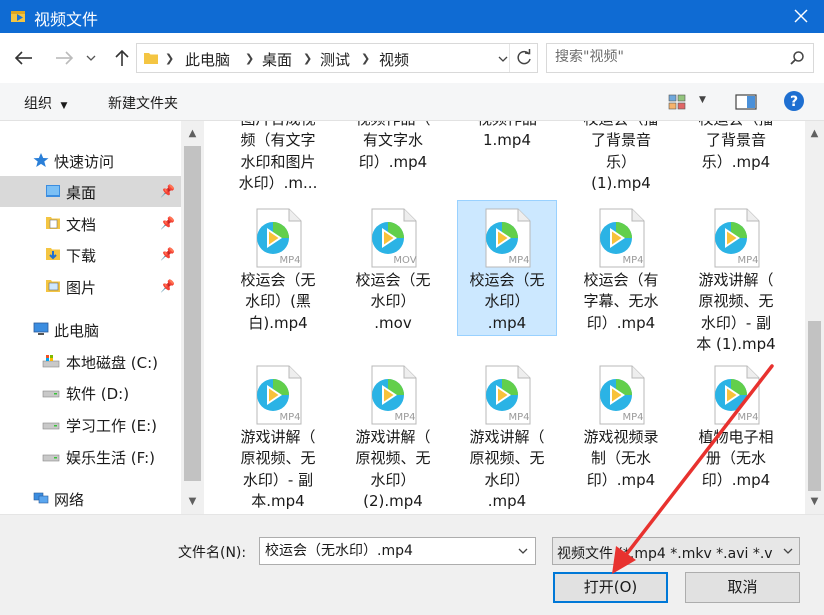  I want to click on file-item: 校运会（播 了背景音 乐） (1).mp4, so click(621, 163).